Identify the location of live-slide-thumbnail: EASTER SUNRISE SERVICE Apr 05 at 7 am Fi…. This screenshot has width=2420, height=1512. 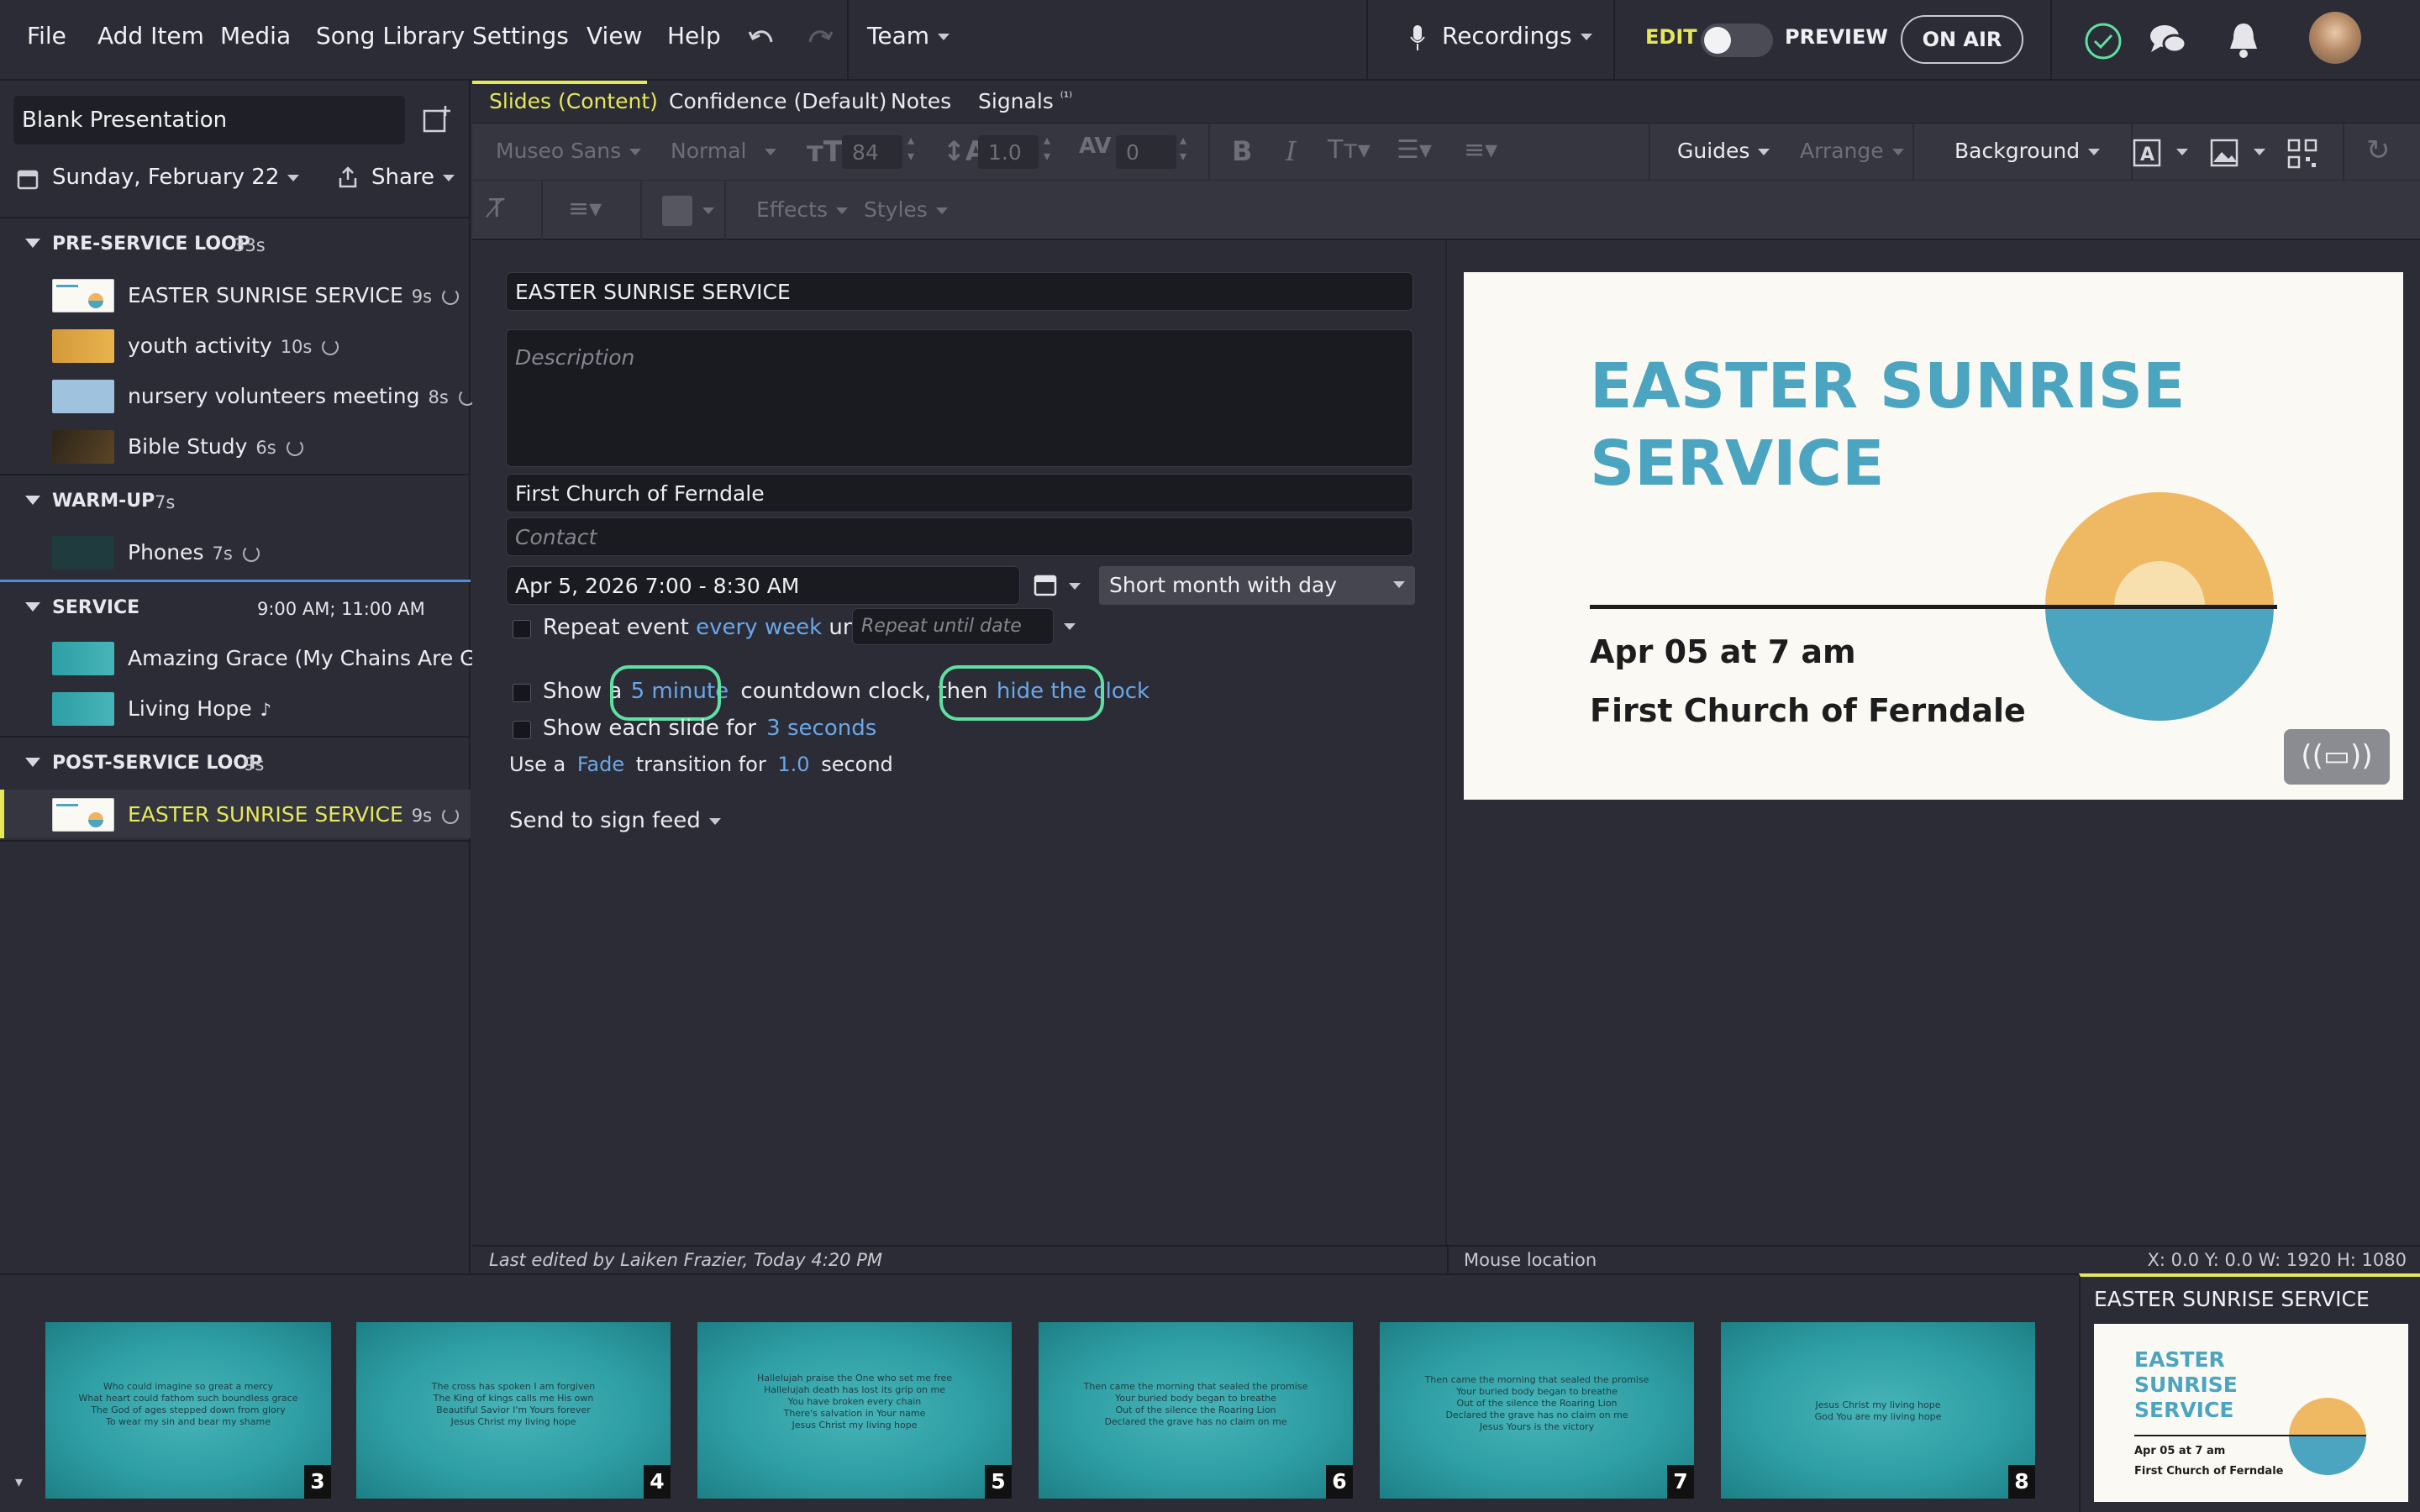
(2251, 1413).